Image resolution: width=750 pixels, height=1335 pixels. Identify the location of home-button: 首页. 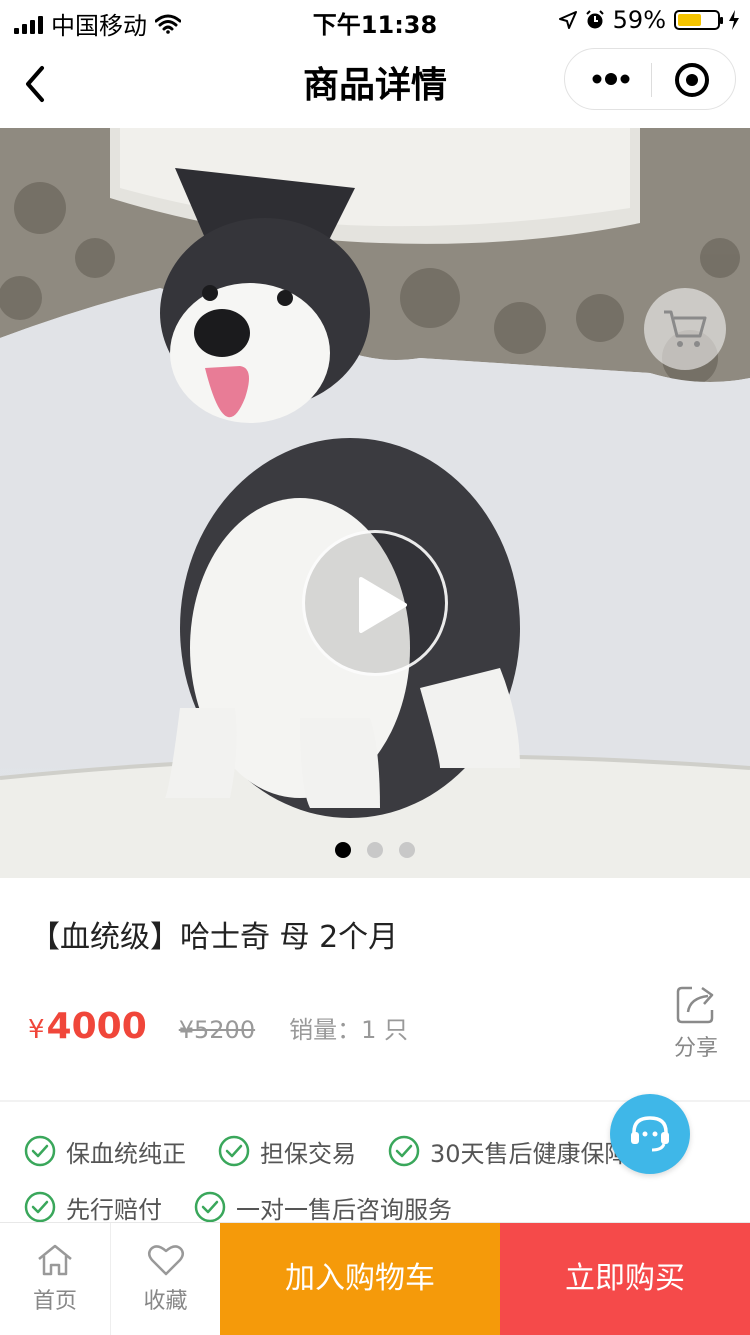
(55, 1279).